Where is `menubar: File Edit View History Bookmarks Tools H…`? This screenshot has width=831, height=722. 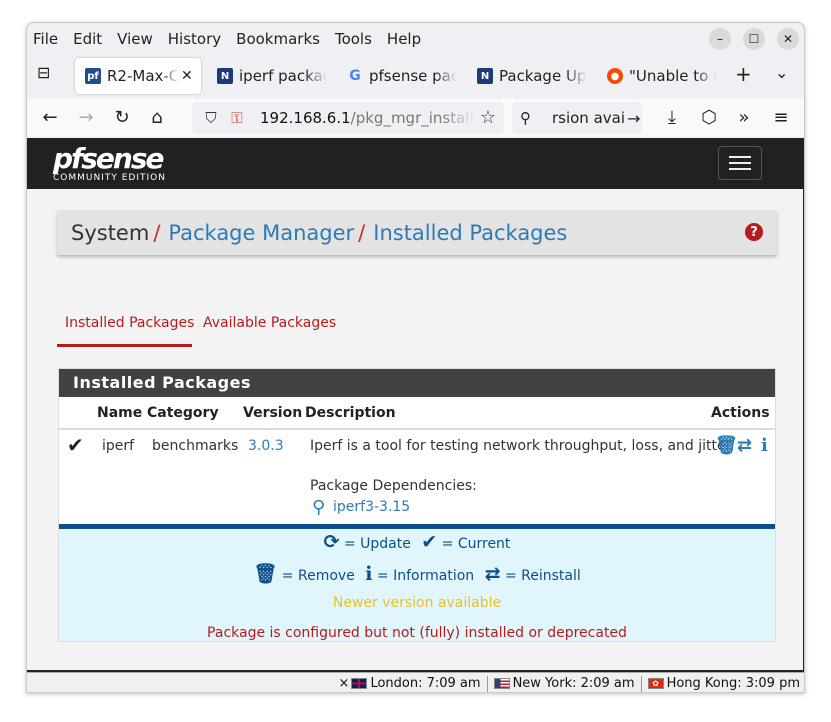
menubar: File Edit View History Bookmarks Tools H… is located at coordinates (415, 39).